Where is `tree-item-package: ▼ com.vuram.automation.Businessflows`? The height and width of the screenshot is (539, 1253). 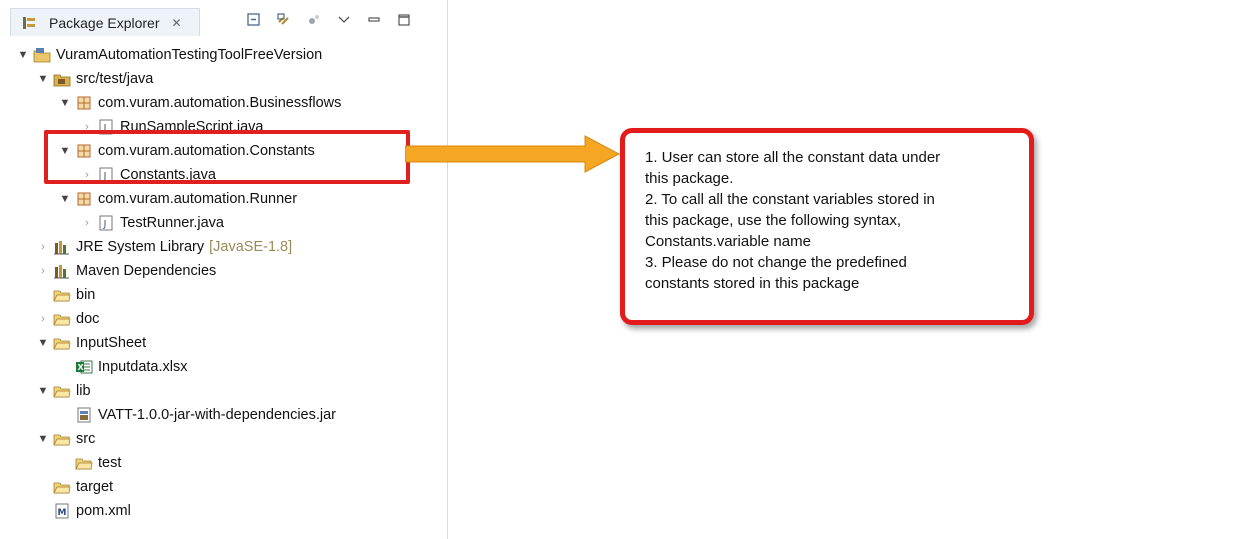
tree-item-package: ▼ com.vuram.automation.Businessflows is located at coordinates (200, 103).